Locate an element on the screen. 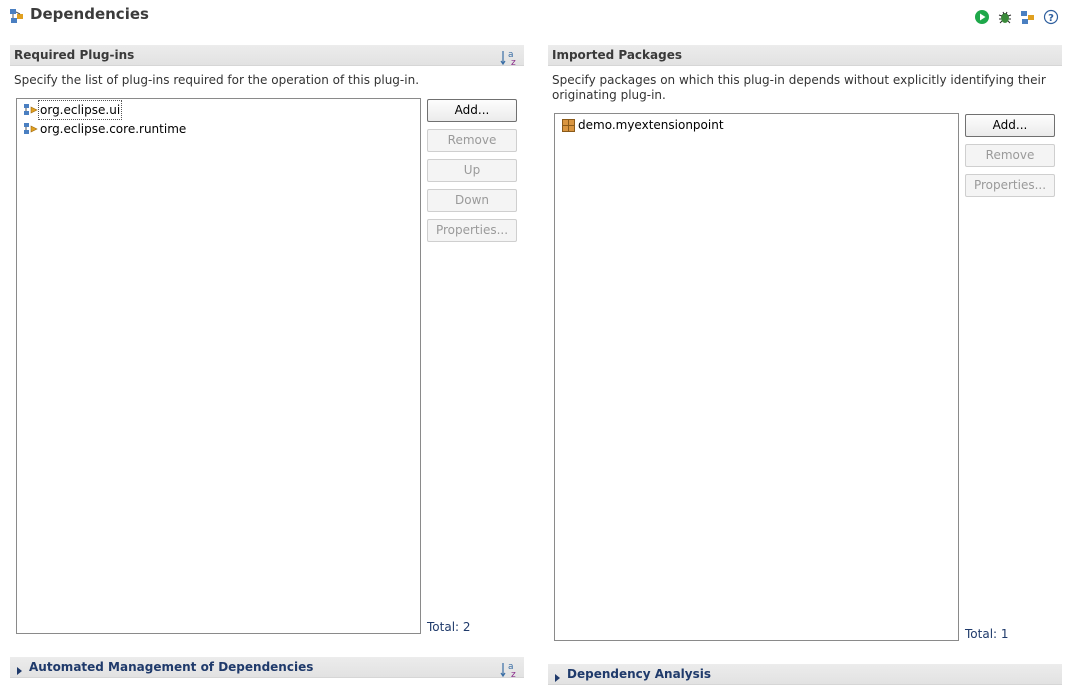 This screenshot has height=694, width=1067. plugin-dependencies-icon is located at coordinates (16, 16).